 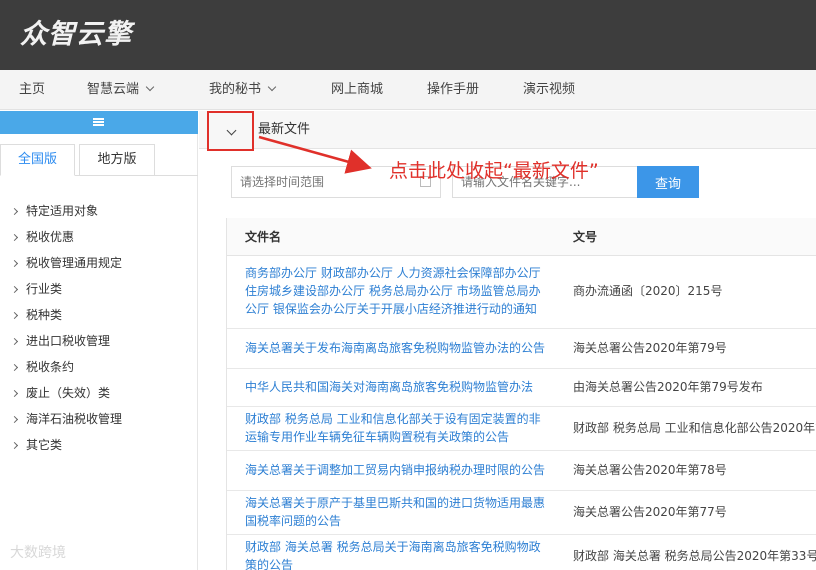 I want to click on sidebar-item-label: 税收条约, so click(x=50, y=367).